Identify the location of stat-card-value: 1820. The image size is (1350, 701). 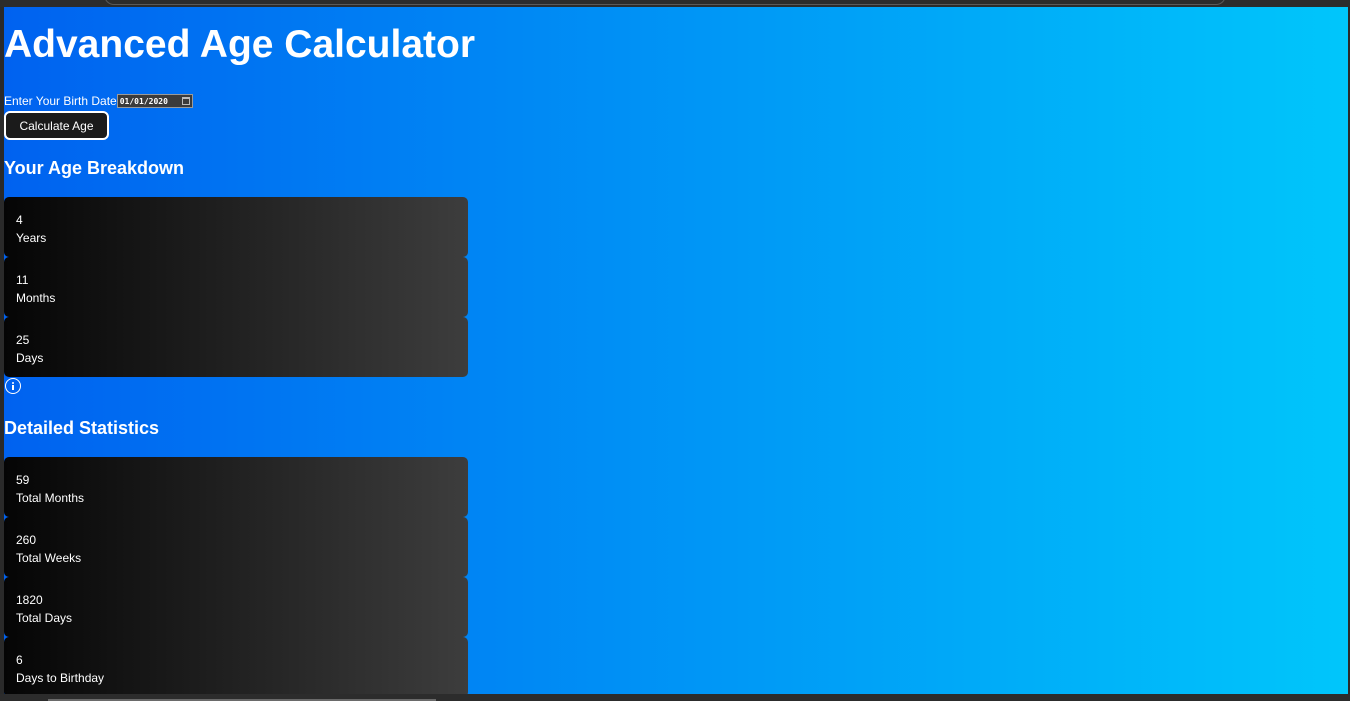
(29, 600).